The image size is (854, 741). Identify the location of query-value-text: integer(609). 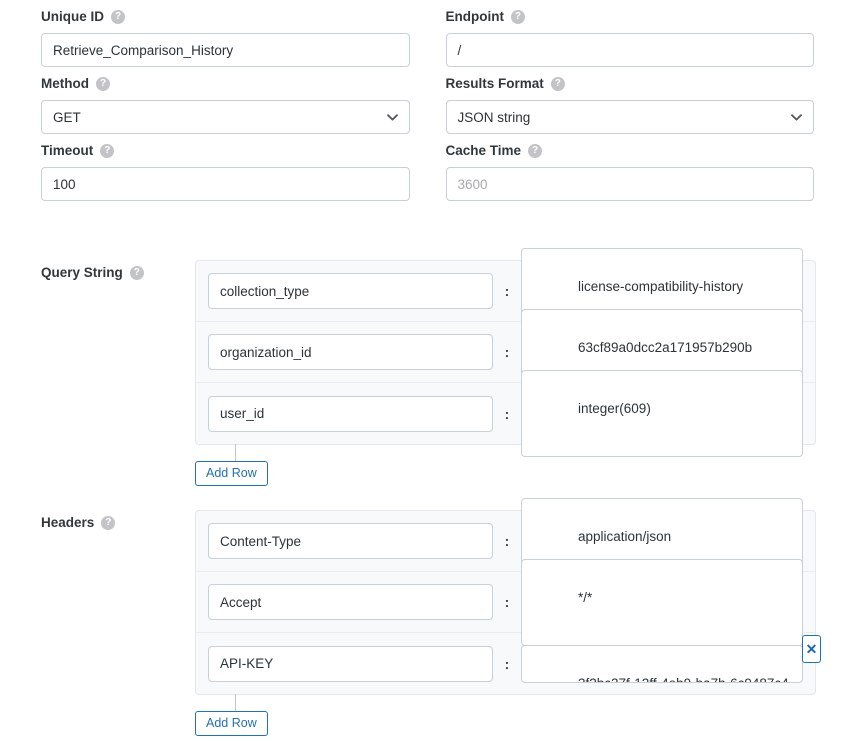
(614, 408).